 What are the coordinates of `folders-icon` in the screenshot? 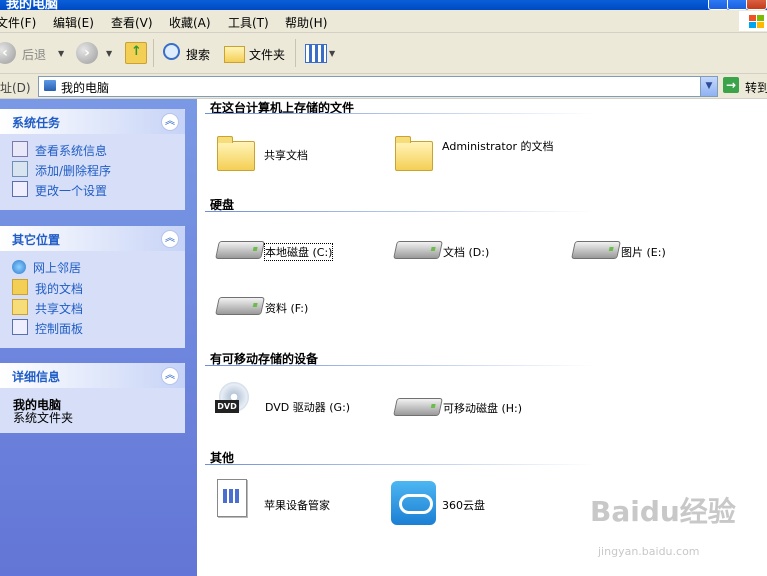 It's located at (234, 54).